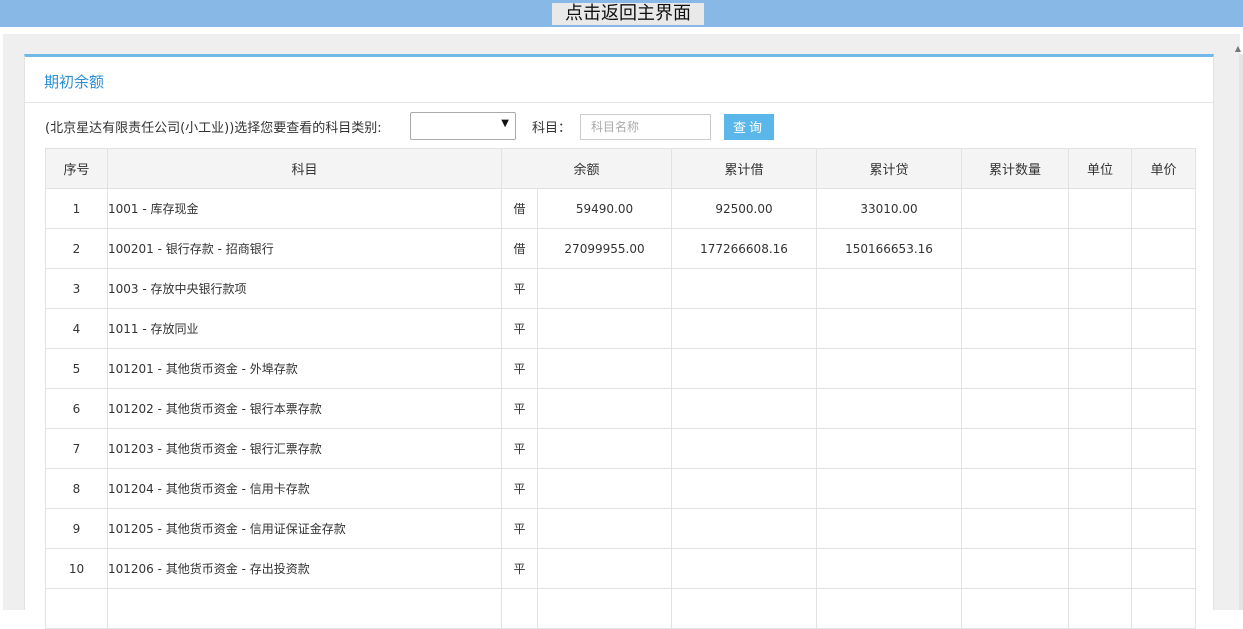 The width and height of the screenshot is (1243, 629). What do you see at coordinates (889, 208) in the screenshot?
I see `cell-cum-credit: 33010.00` at bounding box center [889, 208].